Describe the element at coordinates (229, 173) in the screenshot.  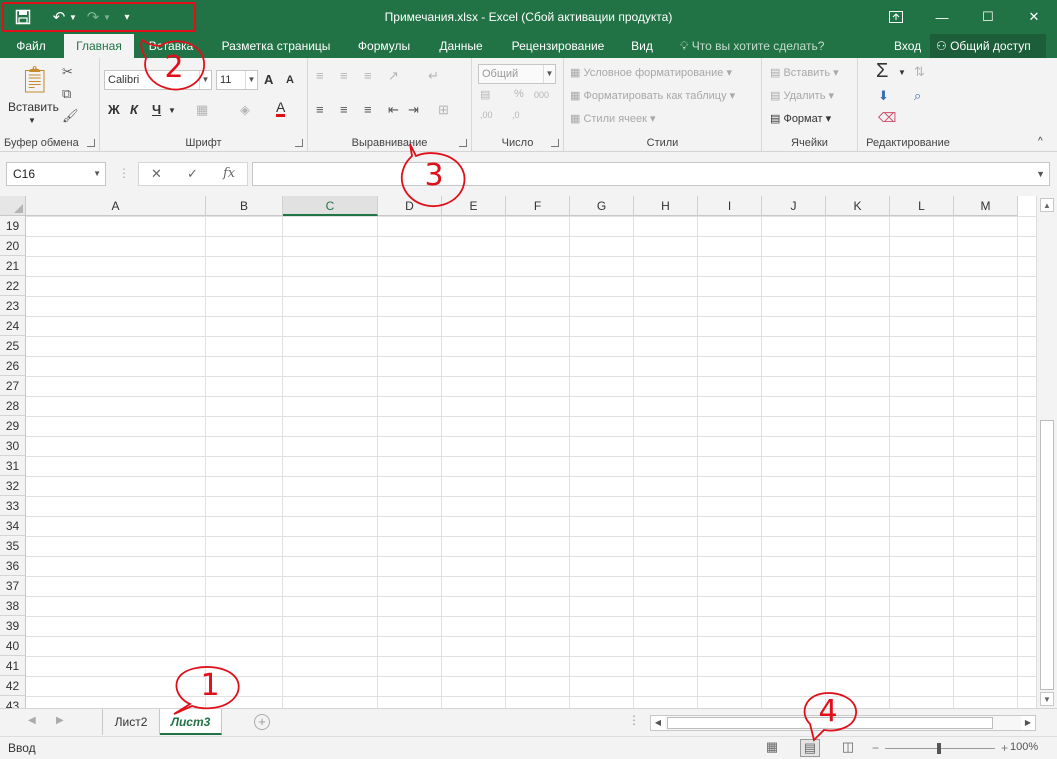
I see `insert-function-button: fx` at that location.